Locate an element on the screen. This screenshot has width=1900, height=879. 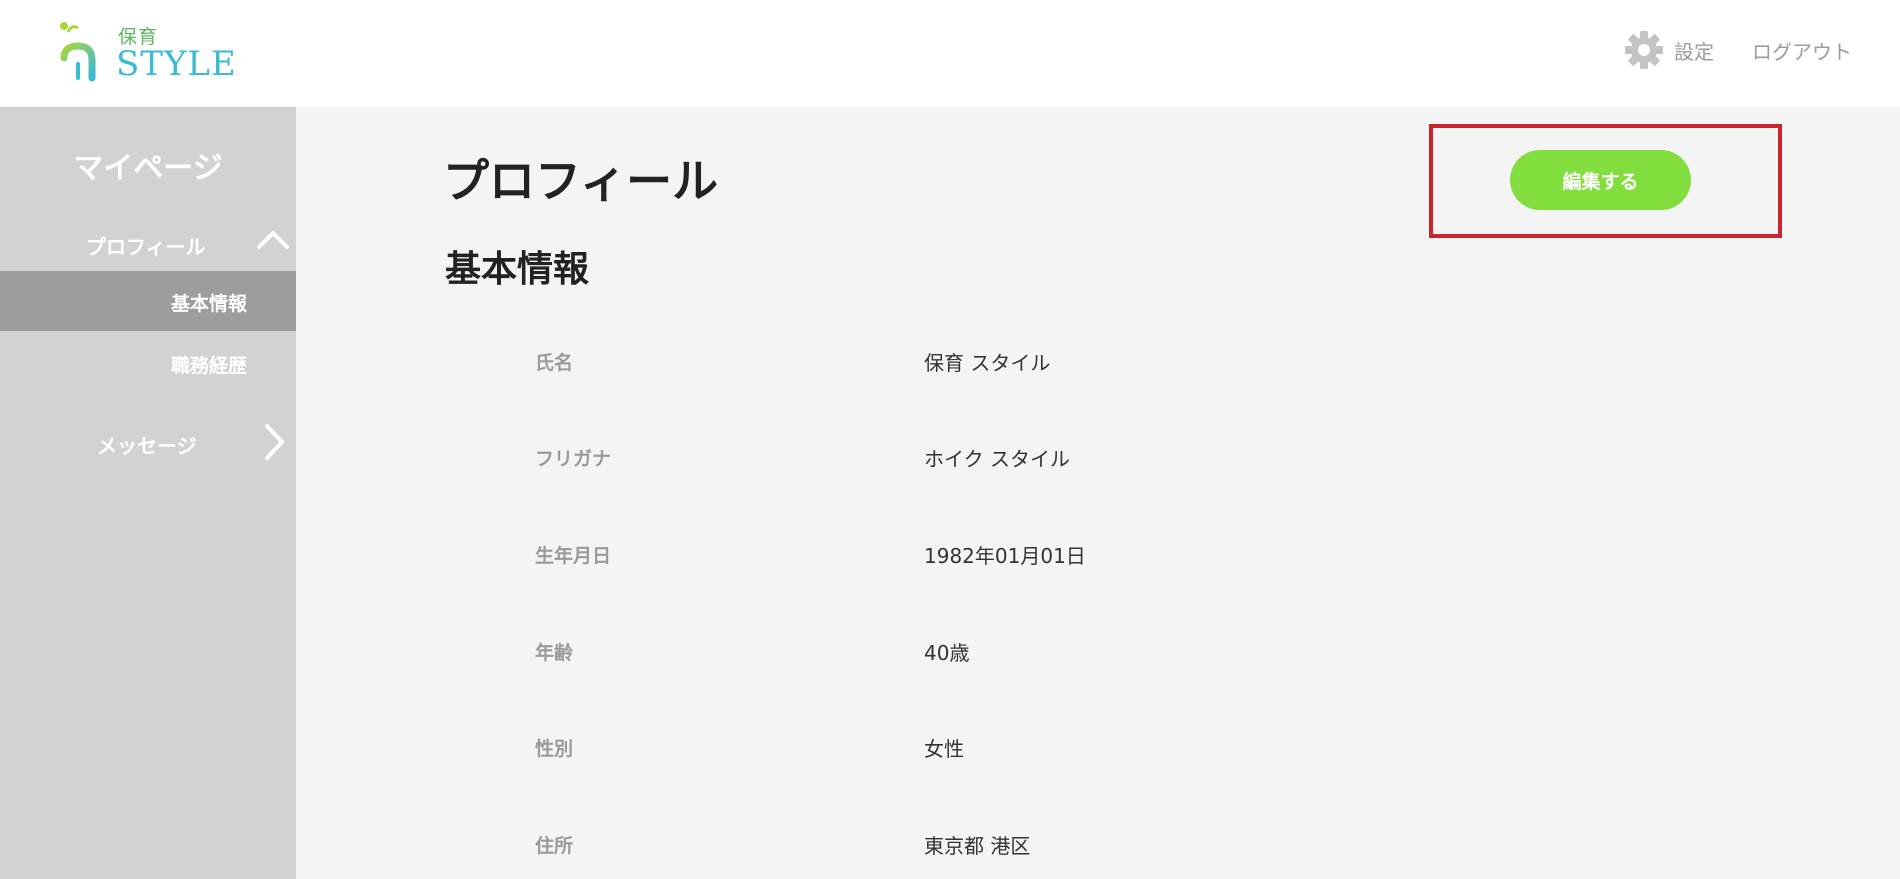
section-title: 基本情報 is located at coordinates (517, 269).